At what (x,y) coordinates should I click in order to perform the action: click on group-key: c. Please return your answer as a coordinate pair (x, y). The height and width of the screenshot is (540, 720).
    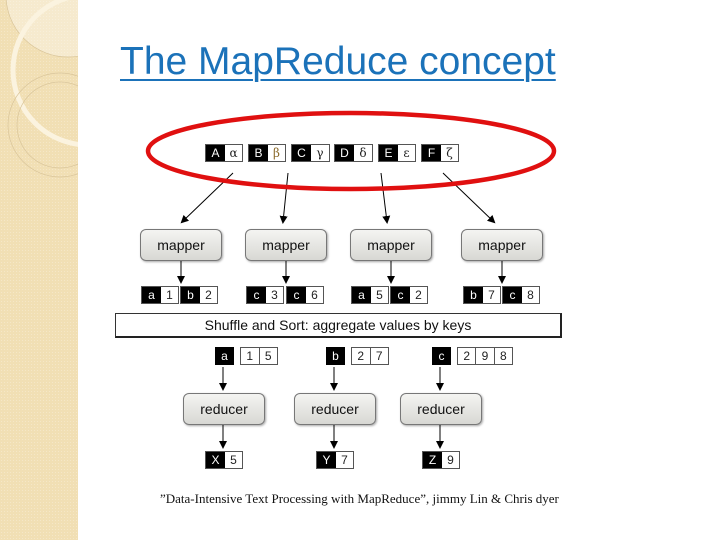
    Looking at the image, I should click on (441, 356).